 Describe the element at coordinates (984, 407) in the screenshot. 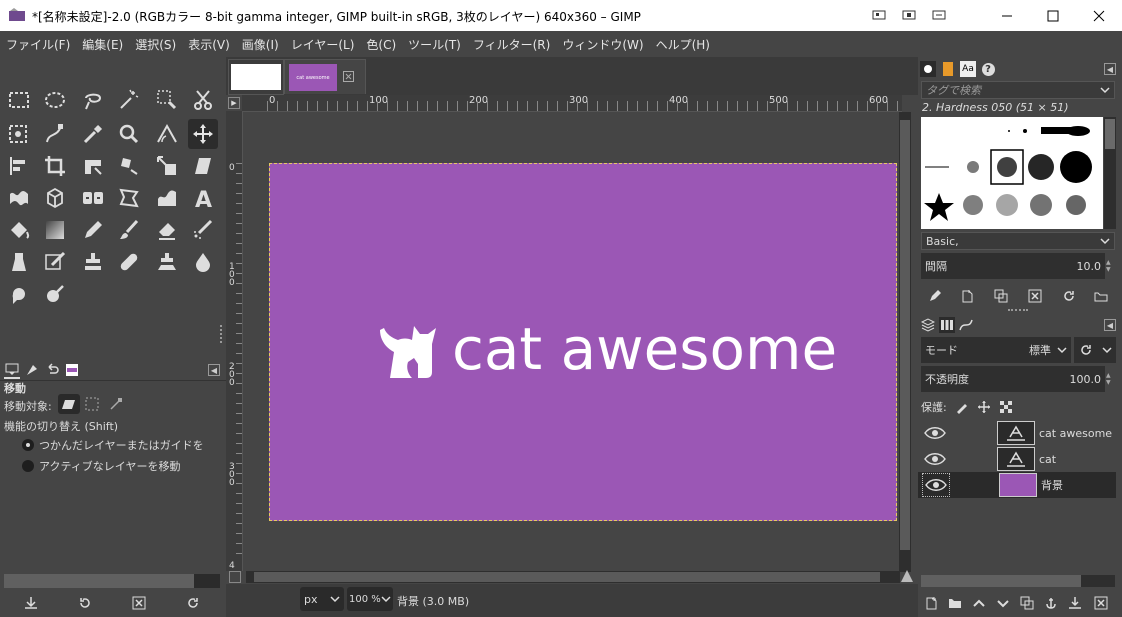

I see `lock-position-icon` at that location.